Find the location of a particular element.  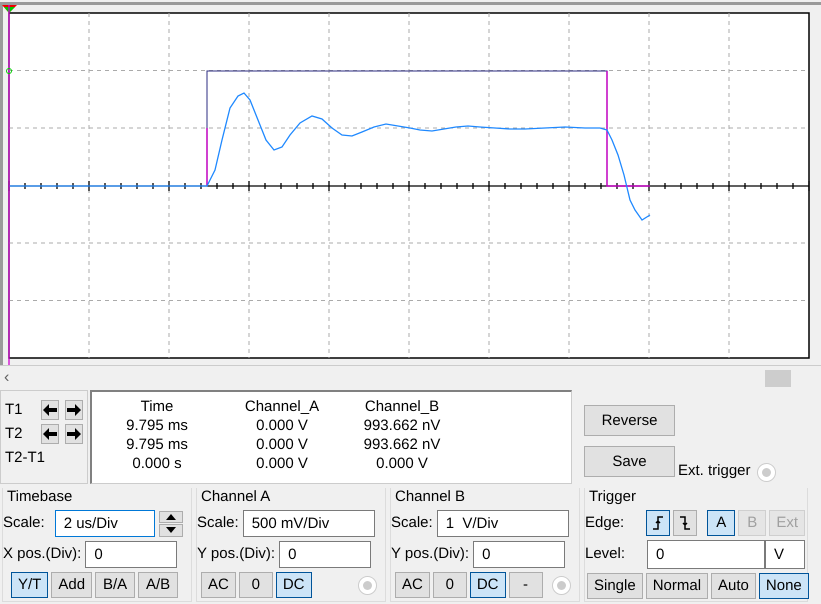

cursor-label: T1 is located at coordinates (14, 410).